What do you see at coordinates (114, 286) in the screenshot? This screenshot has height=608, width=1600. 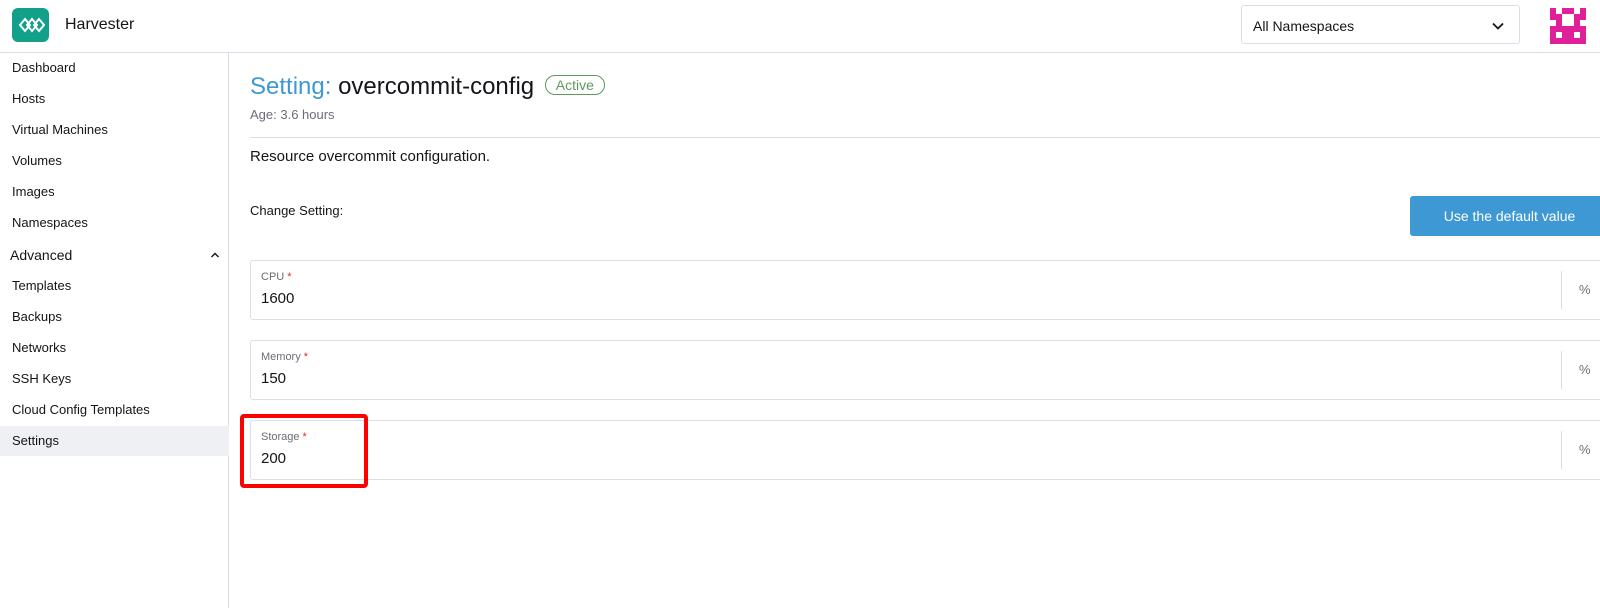 I see `sidebar-item-templates: Templates` at bounding box center [114, 286].